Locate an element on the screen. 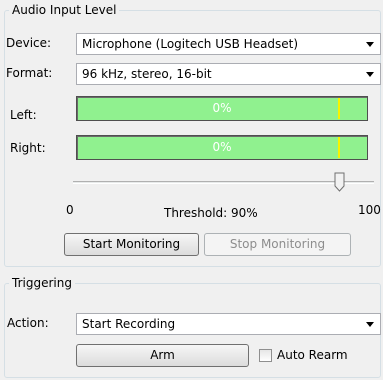  threshold-slider is located at coordinates (225, 182).